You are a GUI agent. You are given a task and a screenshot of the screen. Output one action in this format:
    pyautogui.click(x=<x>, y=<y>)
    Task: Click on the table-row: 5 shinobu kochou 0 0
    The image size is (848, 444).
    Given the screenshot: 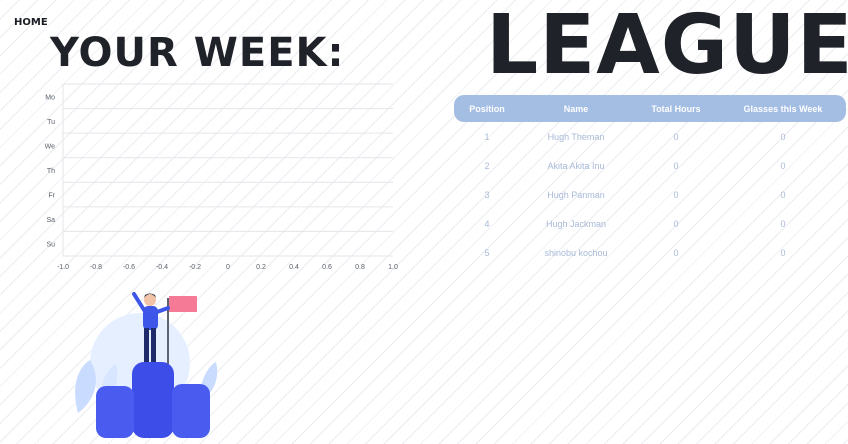 What is the action you would take?
    pyautogui.click(x=650, y=252)
    